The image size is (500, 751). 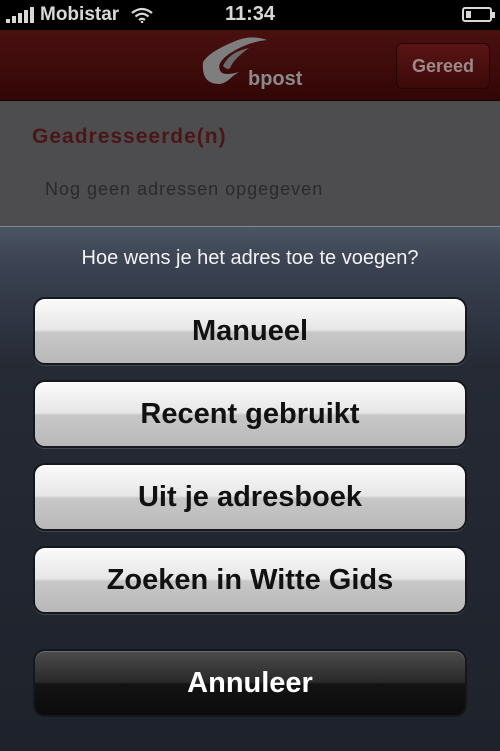 What do you see at coordinates (250, 258) in the screenshot?
I see `action-sheet-title: Hoe wens je het adres toe te voegen?` at bounding box center [250, 258].